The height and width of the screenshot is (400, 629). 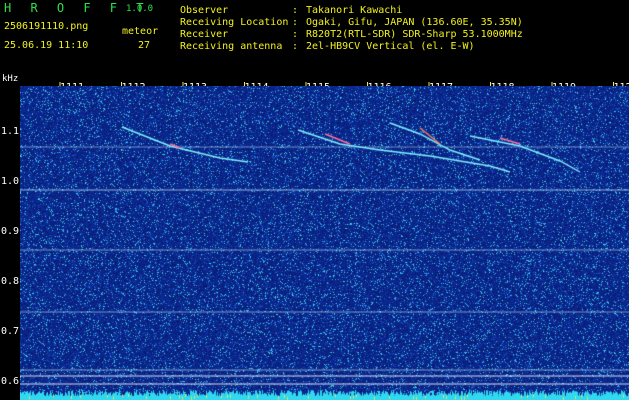 I want to click on frequency-label: 0.8, so click(x=10, y=281).